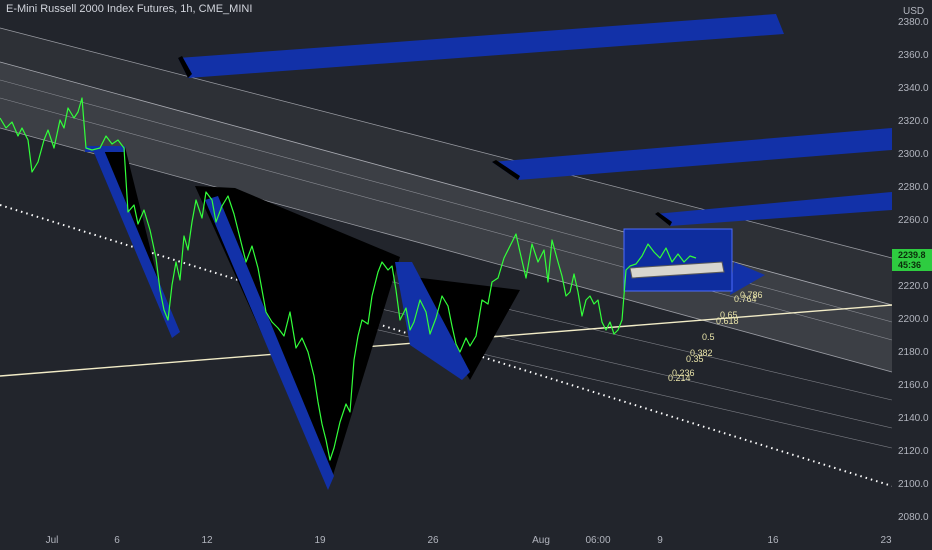 This screenshot has width=932, height=550. Describe the element at coordinates (913, 517) in the screenshot. I see `y-tick-label: 2080.0` at that location.